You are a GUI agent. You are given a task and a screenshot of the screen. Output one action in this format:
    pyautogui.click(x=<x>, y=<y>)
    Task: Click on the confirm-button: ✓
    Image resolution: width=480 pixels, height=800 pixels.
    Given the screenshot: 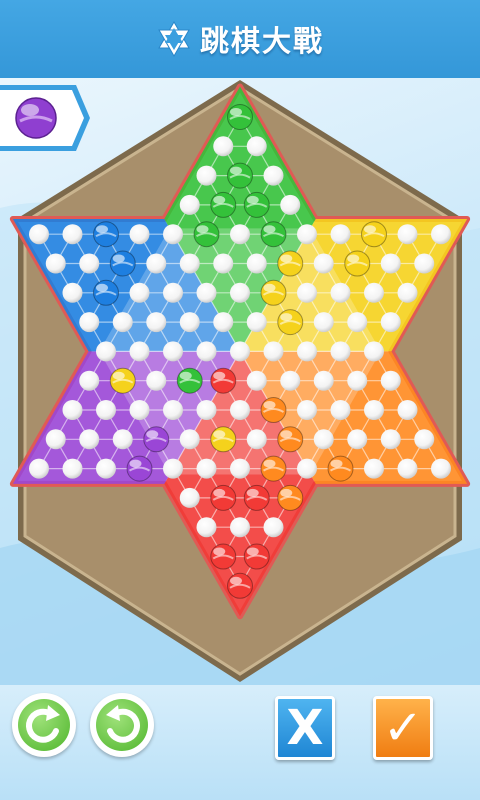 What is the action you would take?
    pyautogui.click(x=403, y=728)
    